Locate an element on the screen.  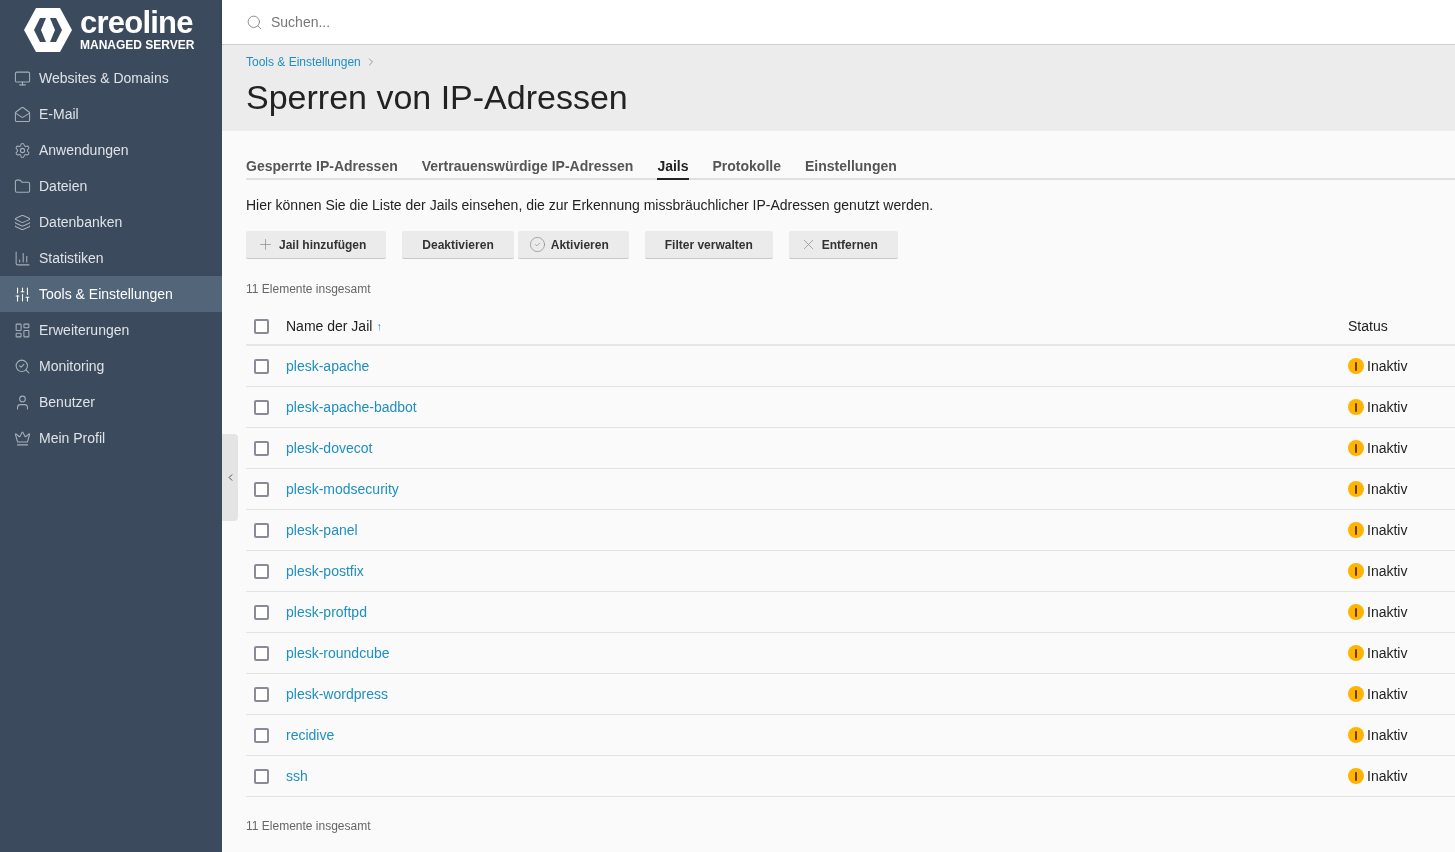
sidebar-item: Anwendungen is located at coordinates (111, 150).